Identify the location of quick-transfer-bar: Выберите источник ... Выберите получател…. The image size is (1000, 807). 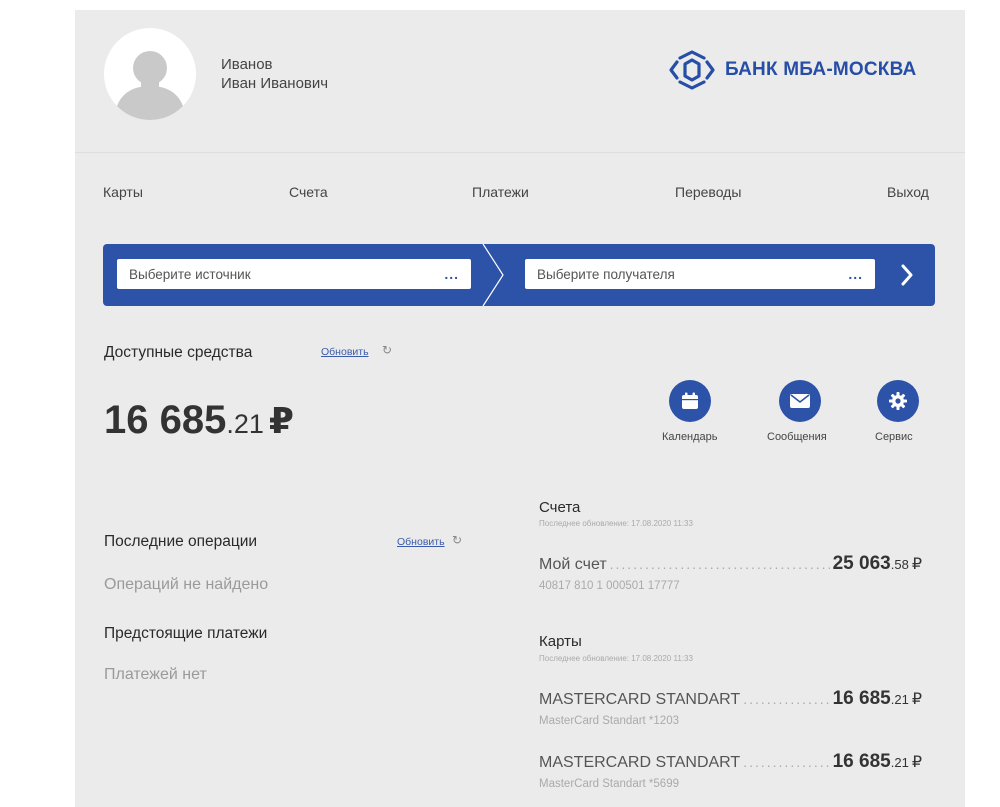
(519, 275).